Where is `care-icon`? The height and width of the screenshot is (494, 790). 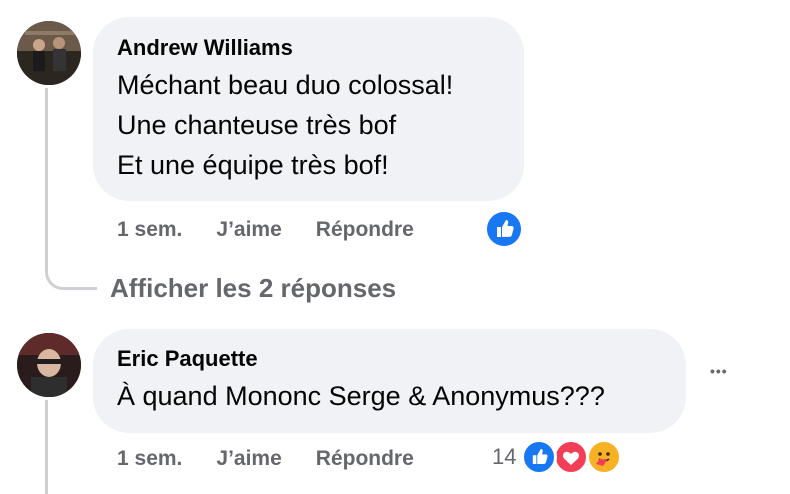 care-icon is located at coordinates (604, 457).